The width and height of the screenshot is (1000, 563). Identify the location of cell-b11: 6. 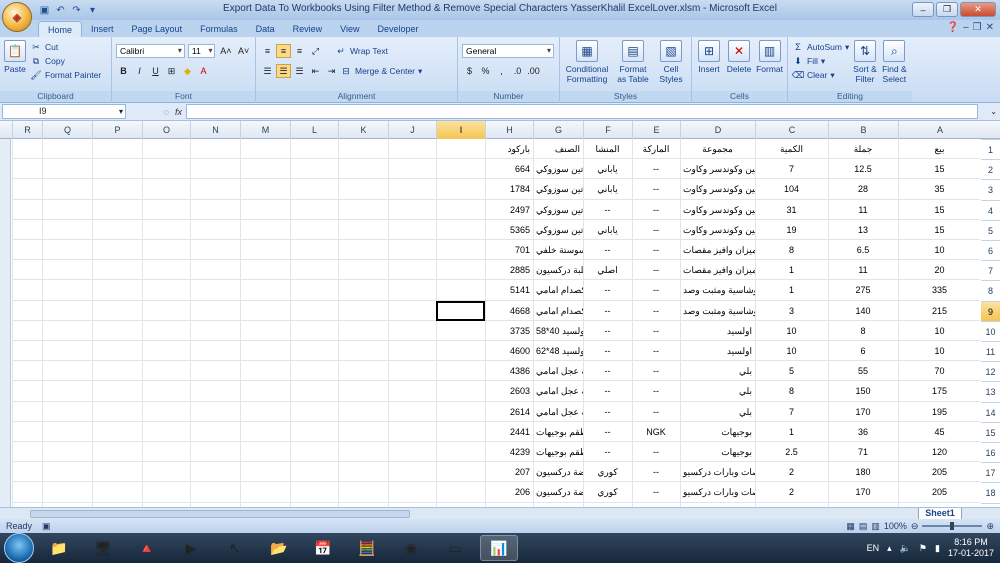
(863, 351).